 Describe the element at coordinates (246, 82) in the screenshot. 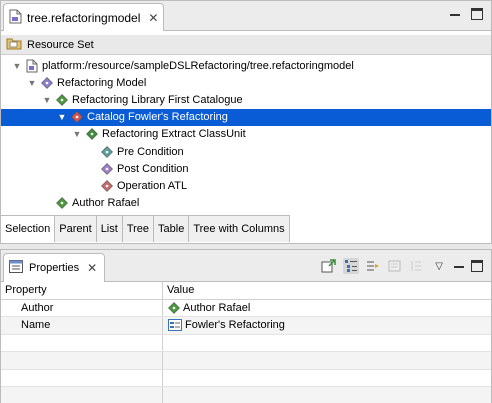

I see `tree-item: ▼ Refactoring Model` at that location.